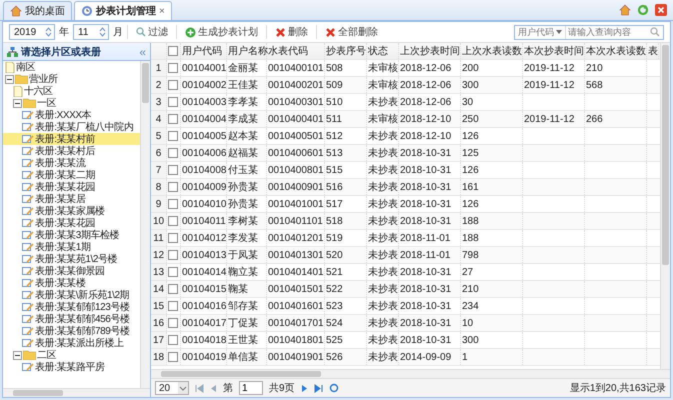 The image size is (673, 400). I want to click on tree-item: 表册:某某郁郁123号楼, so click(71, 307).